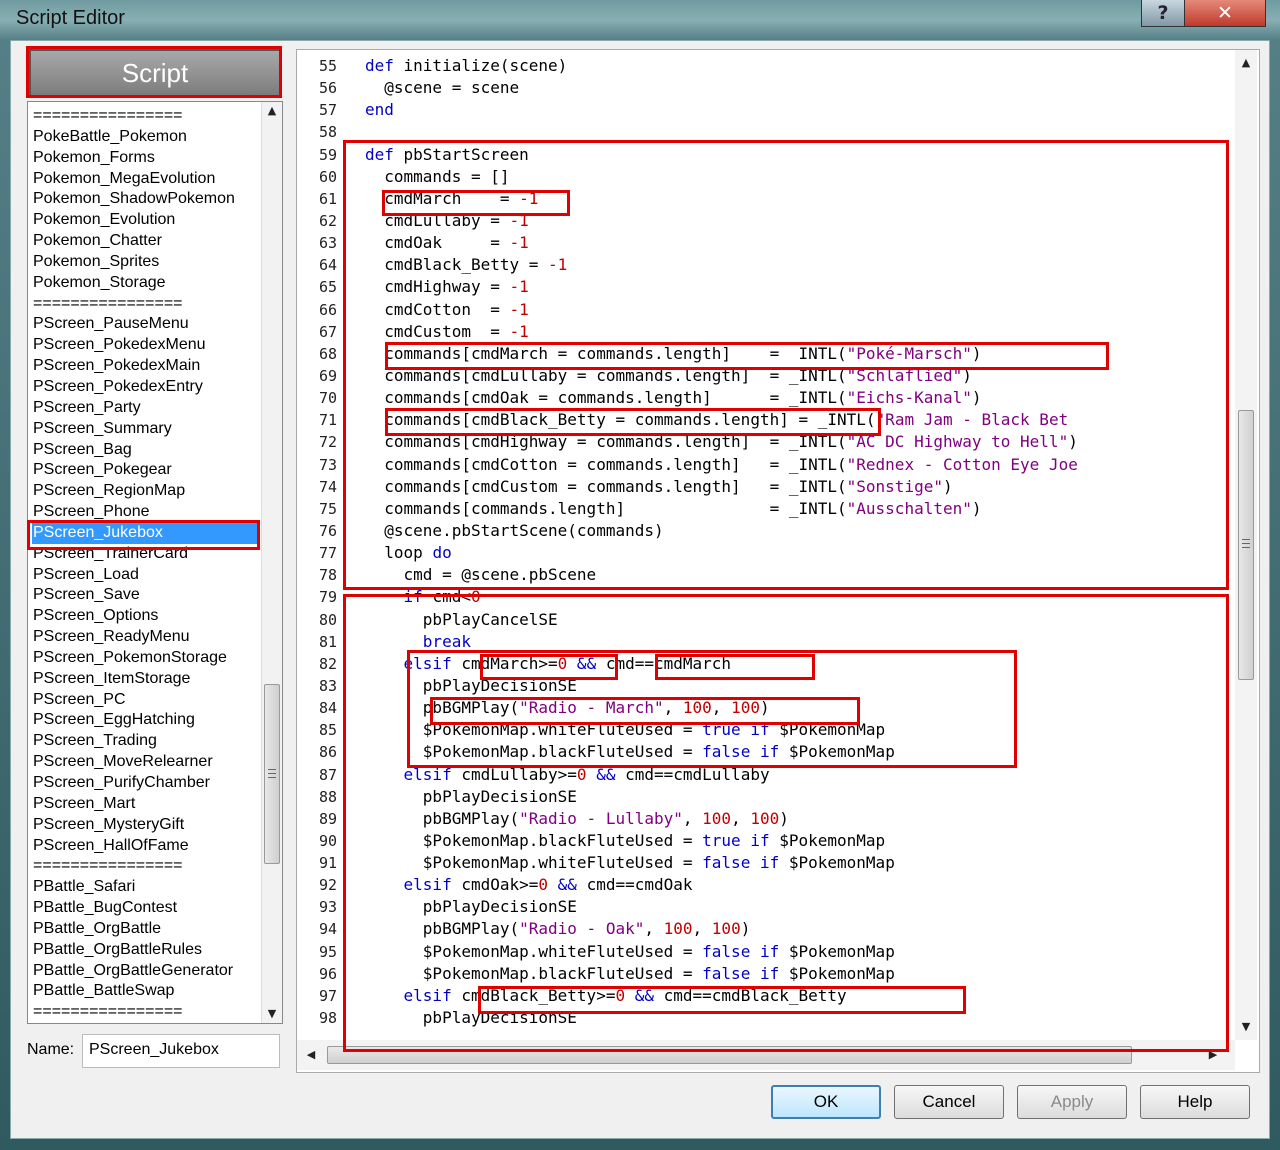  What do you see at coordinates (795, 88) in the screenshot?
I see `code-line: @scene = scene` at bounding box center [795, 88].